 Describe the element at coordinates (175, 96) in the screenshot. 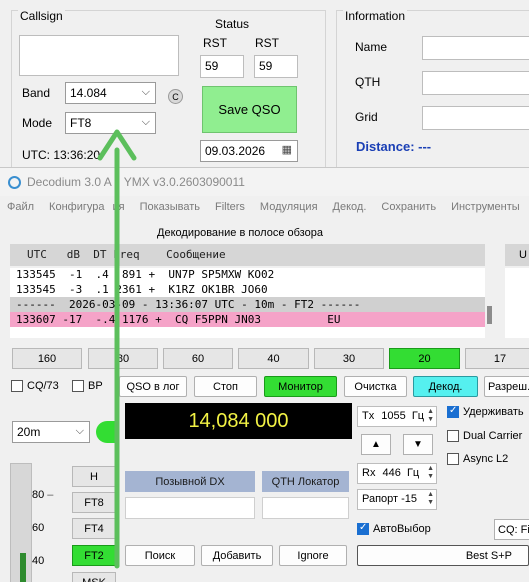

I see `c-button: C` at that location.